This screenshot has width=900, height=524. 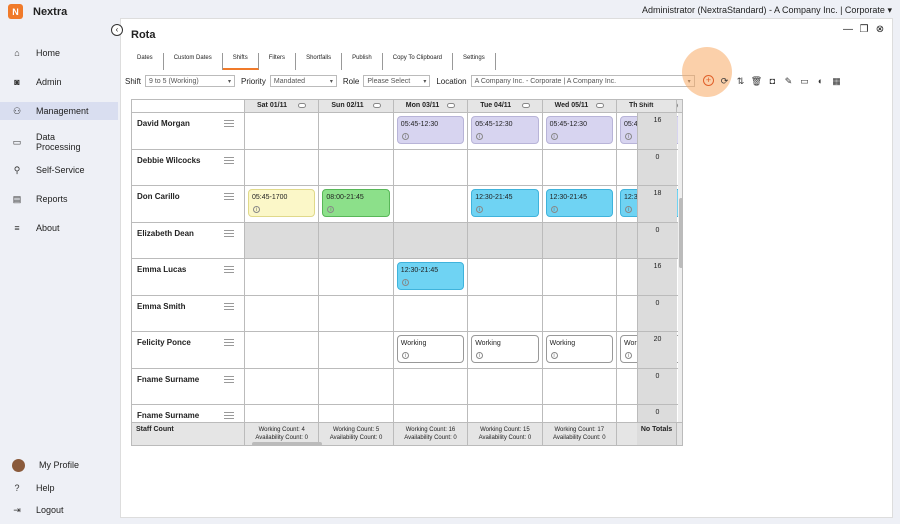 What do you see at coordinates (836, 81) in the screenshot?
I see `table-icon: ▦` at bounding box center [836, 81].